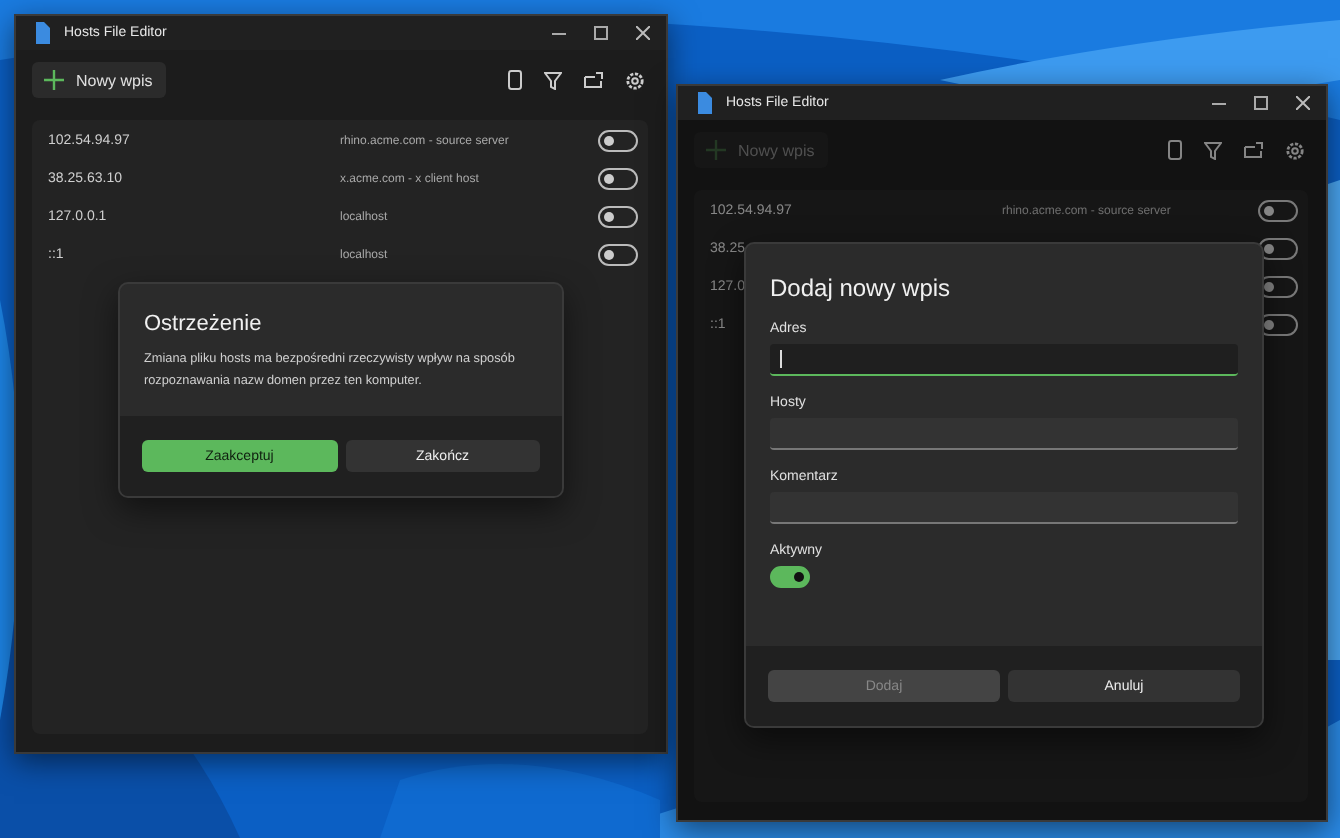  What do you see at coordinates (204, 324) in the screenshot?
I see `dialog-title: Ostrzeżenie` at bounding box center [204, 324].